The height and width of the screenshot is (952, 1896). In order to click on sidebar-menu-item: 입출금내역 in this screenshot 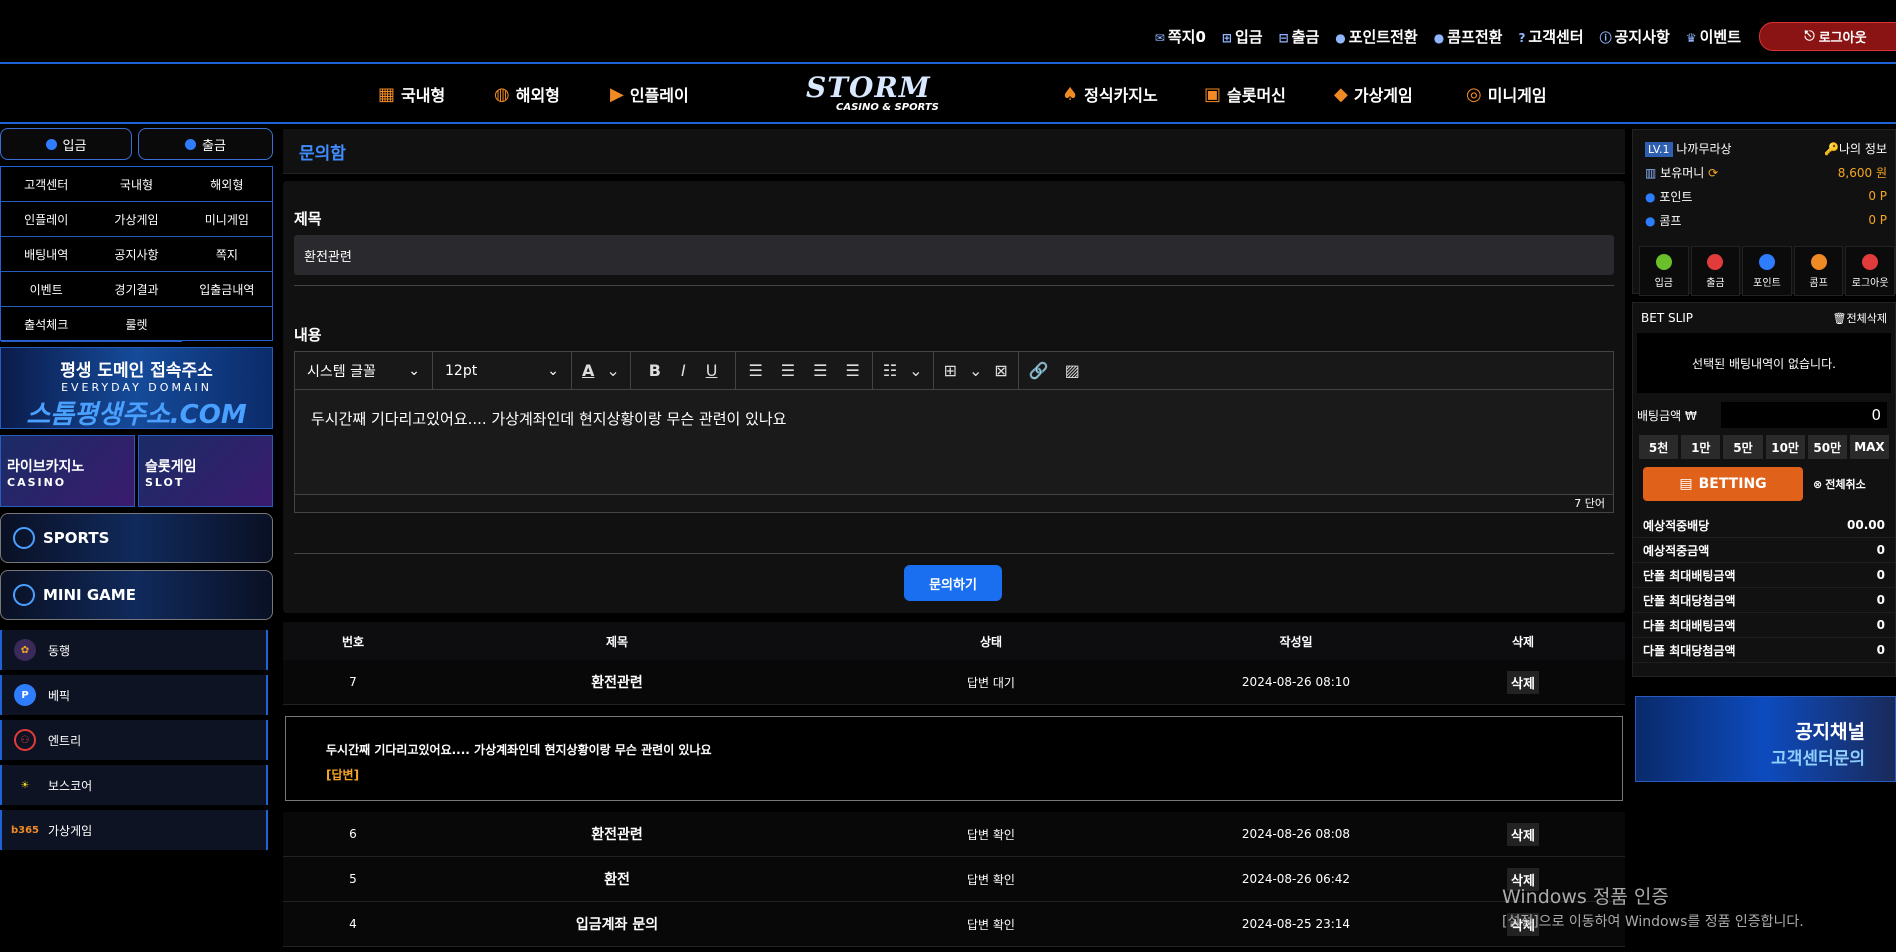, I will do `click(226, 289)`.